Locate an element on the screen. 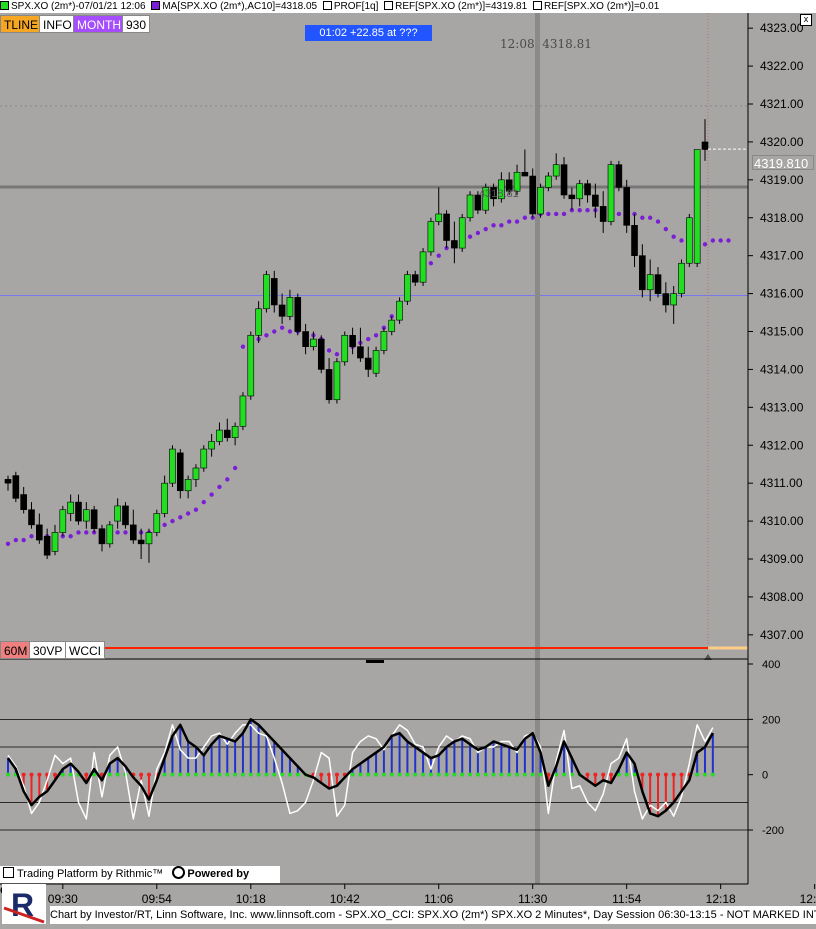 The width and height of the screenshot is (816, 929). y-tick-label: 4323.00 is located at coordinates (782, 28).